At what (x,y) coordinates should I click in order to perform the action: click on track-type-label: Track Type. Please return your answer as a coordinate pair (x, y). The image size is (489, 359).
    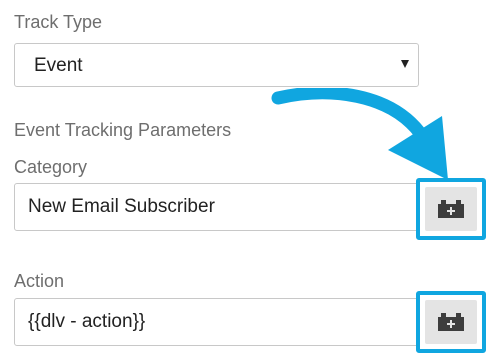
    Looking at the image, I should click on (58, 22).